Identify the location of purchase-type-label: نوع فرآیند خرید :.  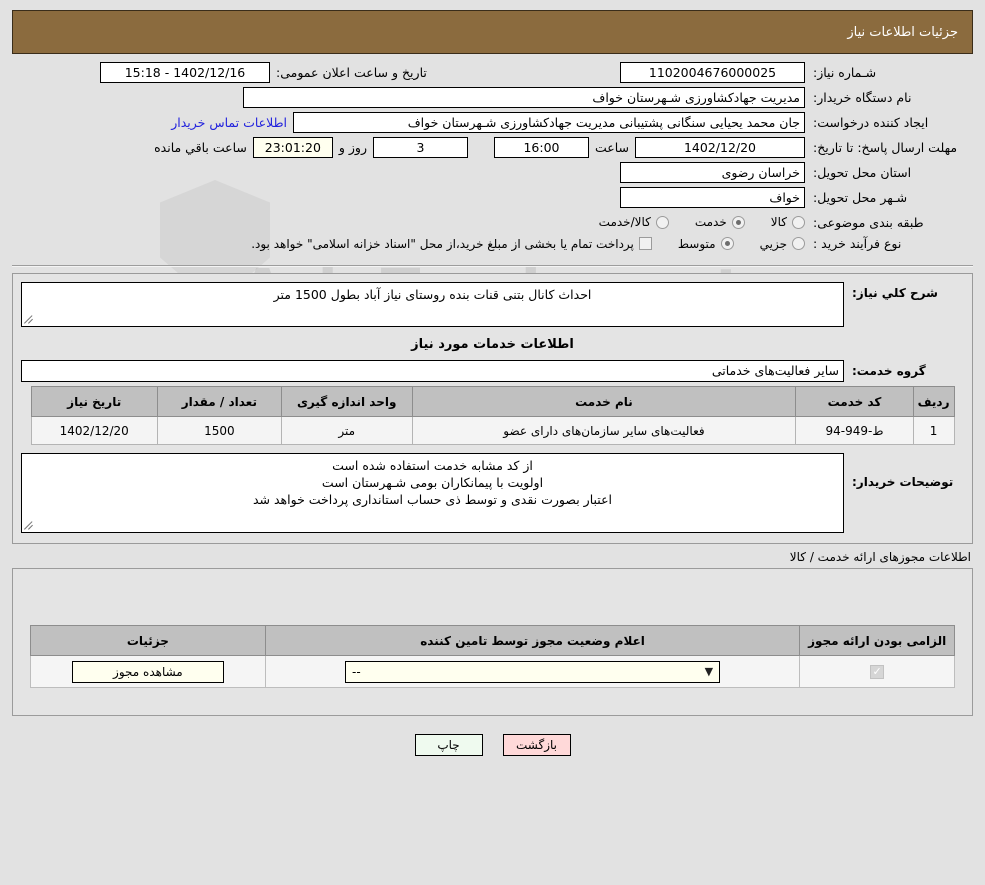
(857, 243).